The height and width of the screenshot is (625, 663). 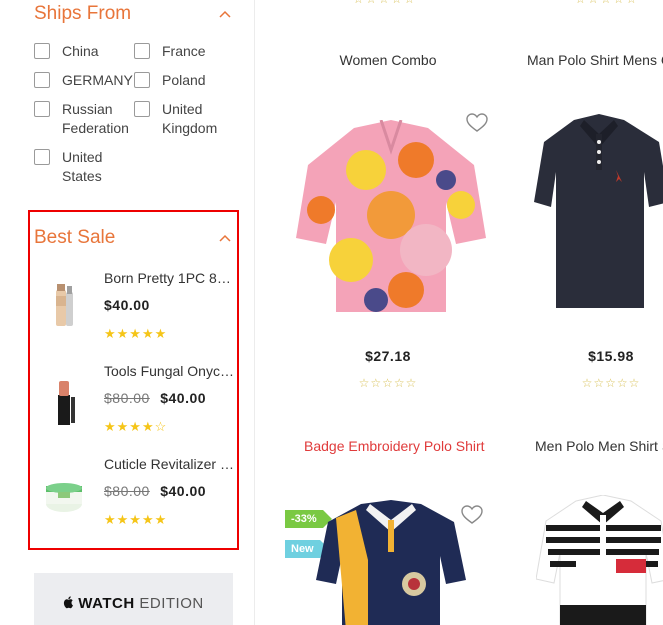 What do you see at coordinates (136, 426) in the screenshot?
I see `rating-stars: ★★★★☆` at bounding box center [136, 426].